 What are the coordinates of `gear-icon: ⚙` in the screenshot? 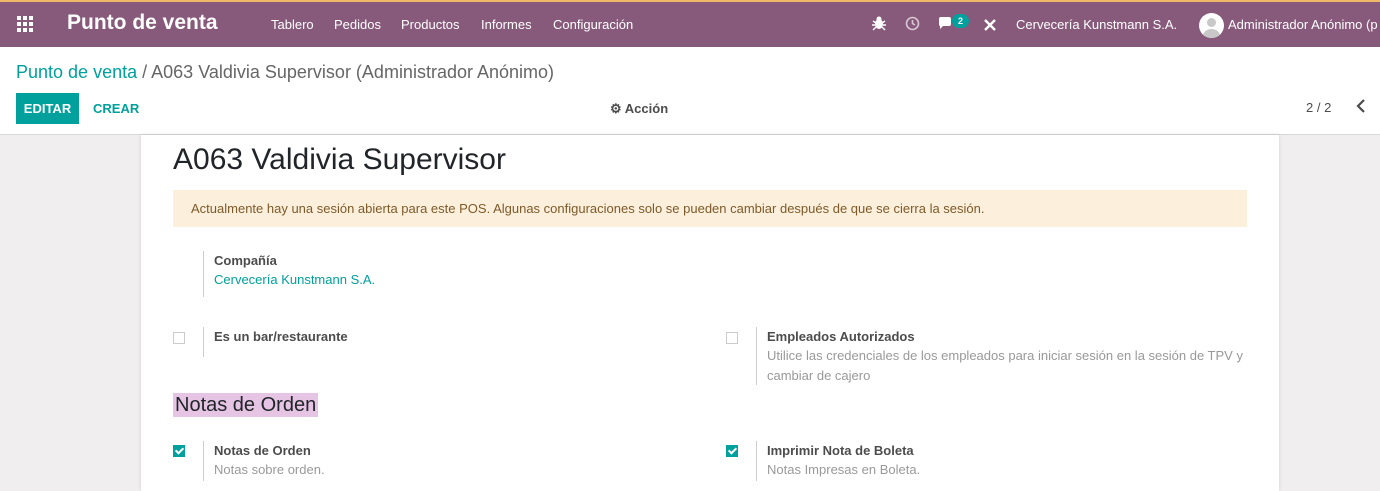 It's located at (616, 108).